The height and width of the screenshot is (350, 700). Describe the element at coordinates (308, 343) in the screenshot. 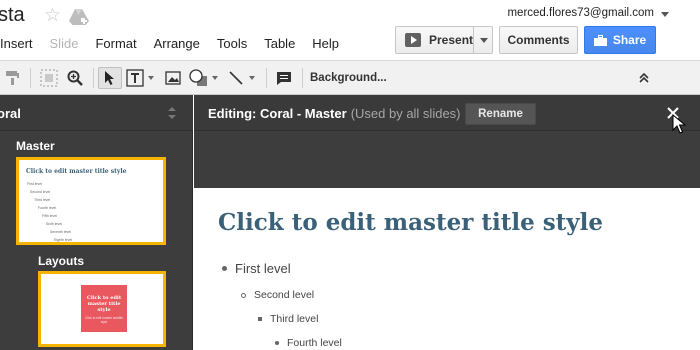

I see `body-level-4: Fourth level` at that location.